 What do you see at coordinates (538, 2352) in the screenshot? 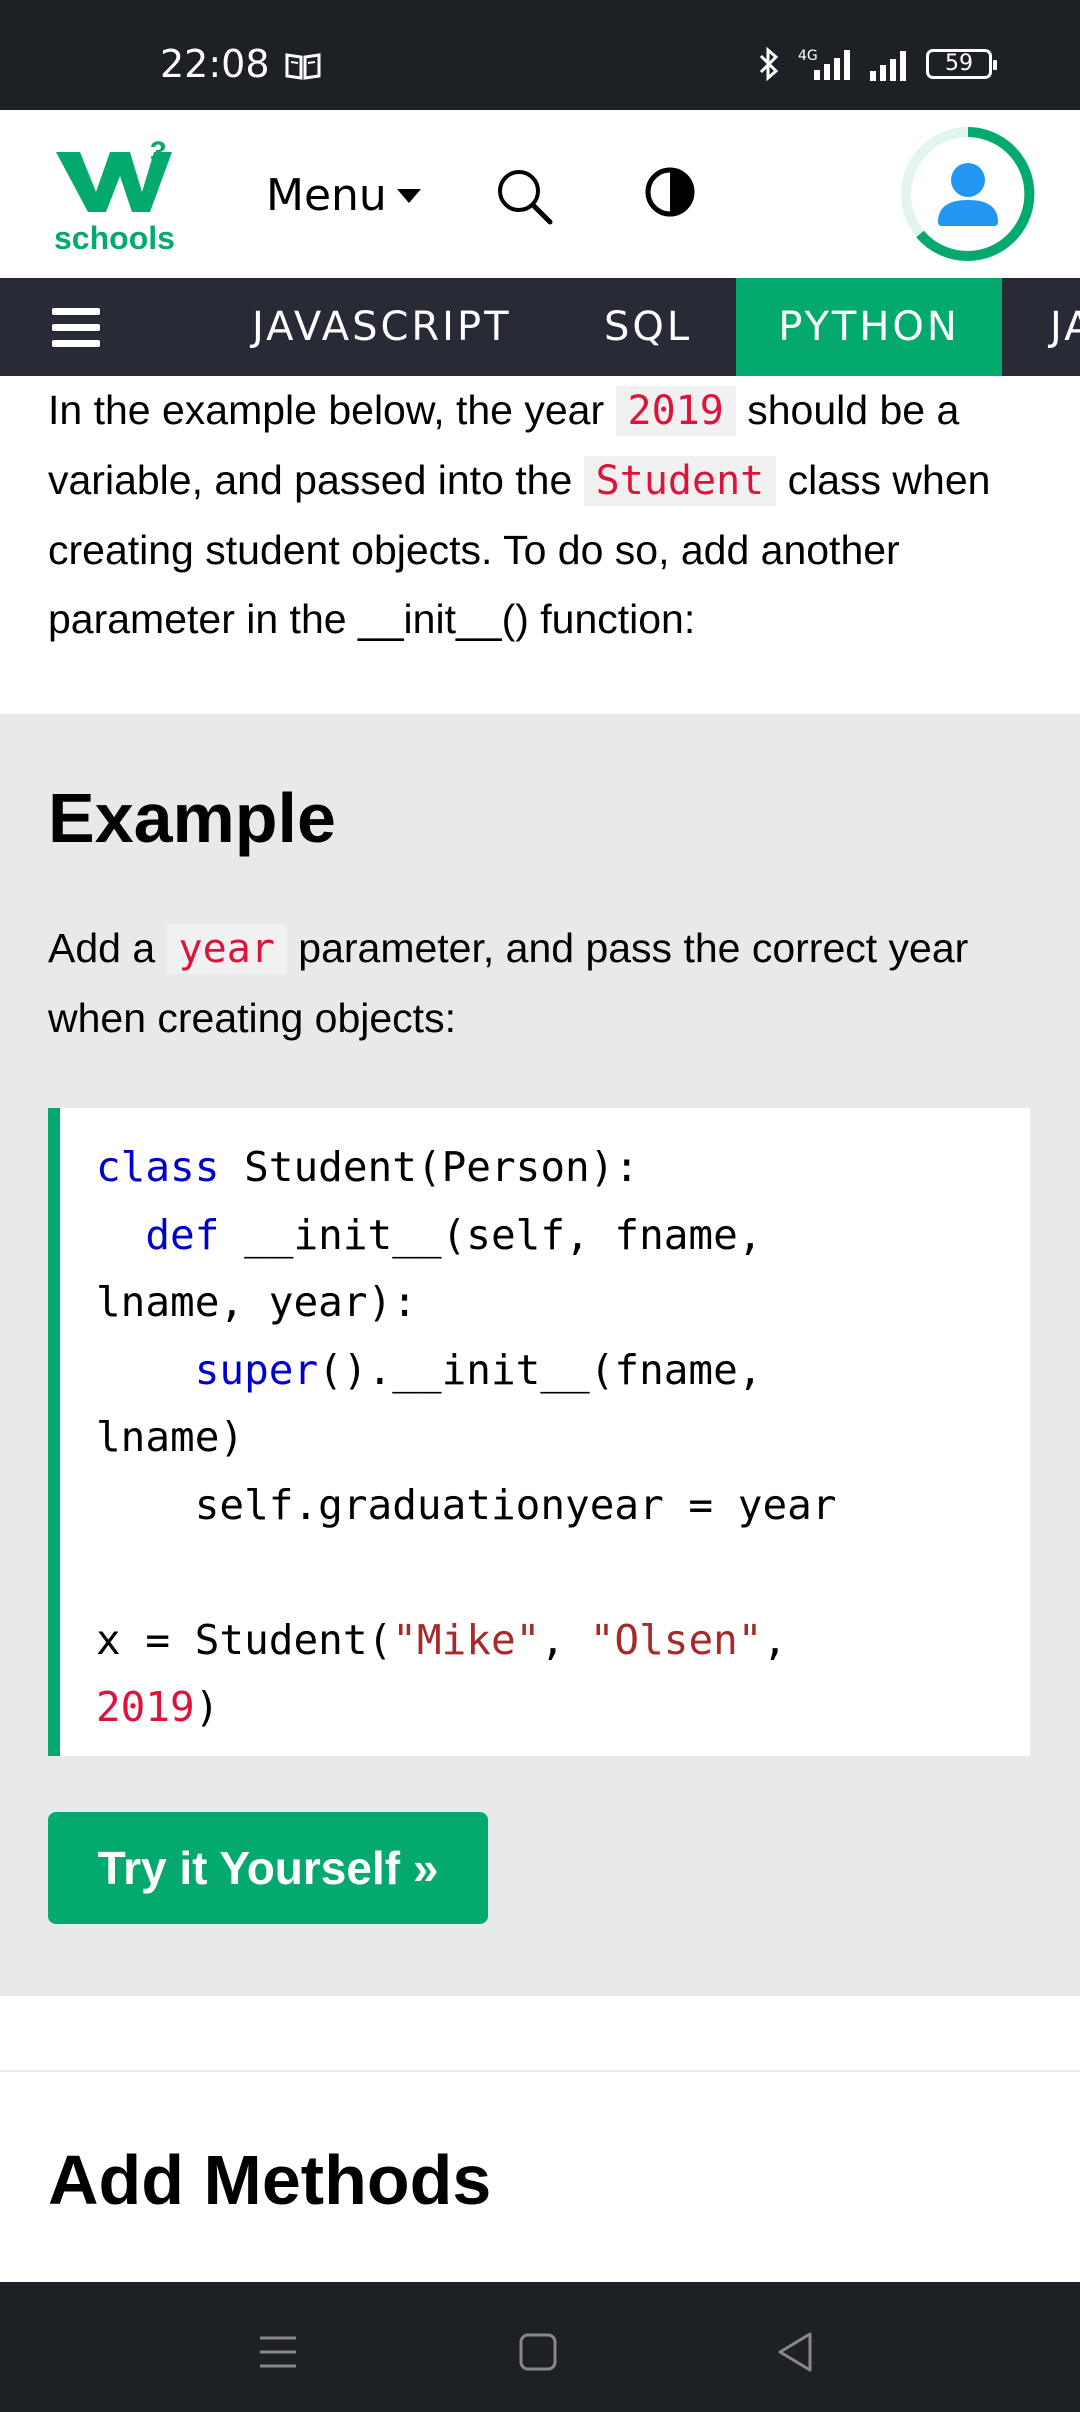
I see `home-icon` at bounding box center [538, 2352].